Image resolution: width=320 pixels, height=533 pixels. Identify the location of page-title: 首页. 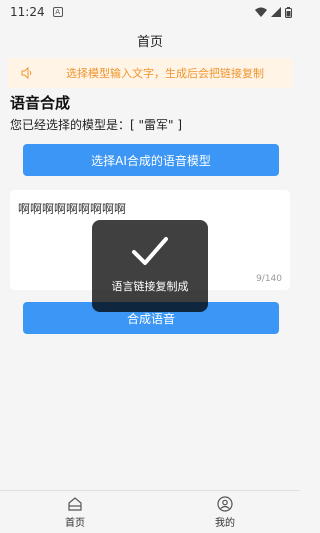
(149, 42).